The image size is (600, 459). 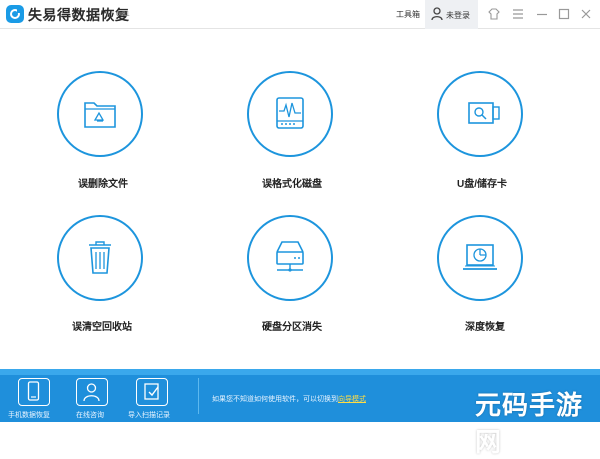 What do you see at coordinates (149, 415) in the screenshot?
I see `import-scan-record-label: 导入扫描记录` at bounding box center [149, 415].